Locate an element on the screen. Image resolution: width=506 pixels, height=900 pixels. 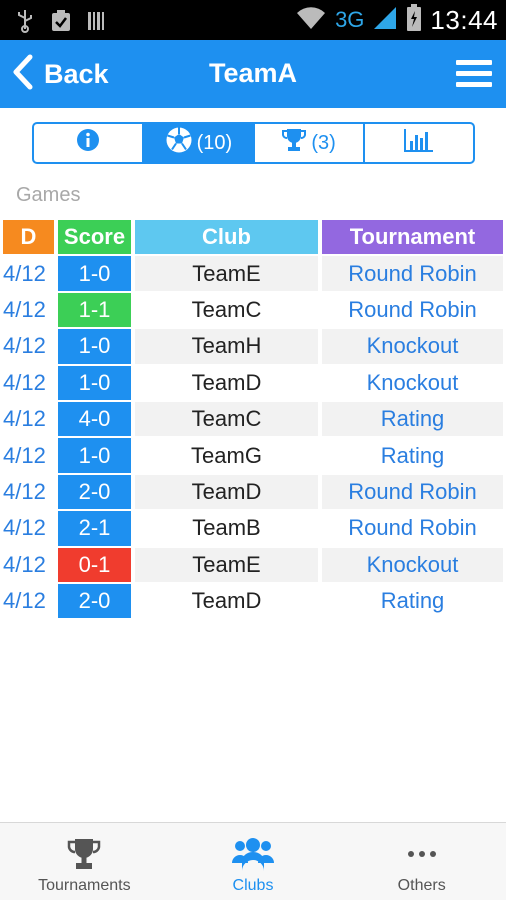
score-cell: 2-1 is located at coordinates (94, 528).